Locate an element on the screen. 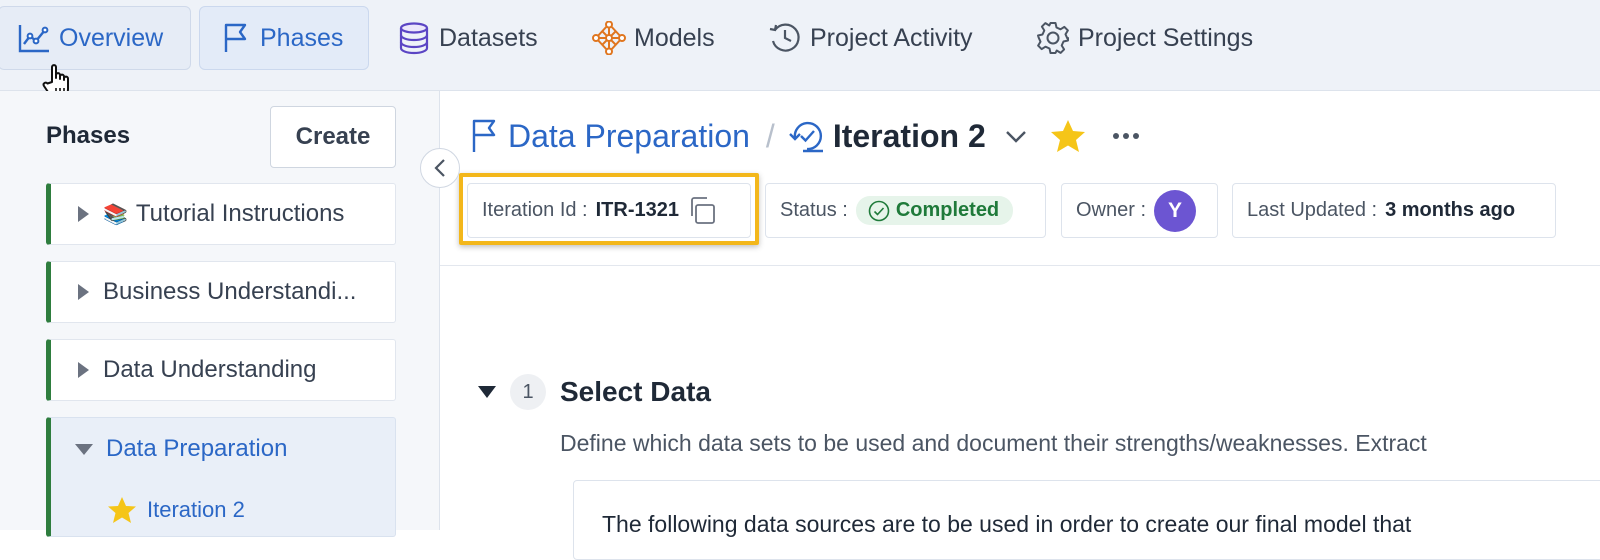 Image resolution: width=1600 pixels, height=560 pixels. tab-phases: Phases is located at coordinates (284, 38).